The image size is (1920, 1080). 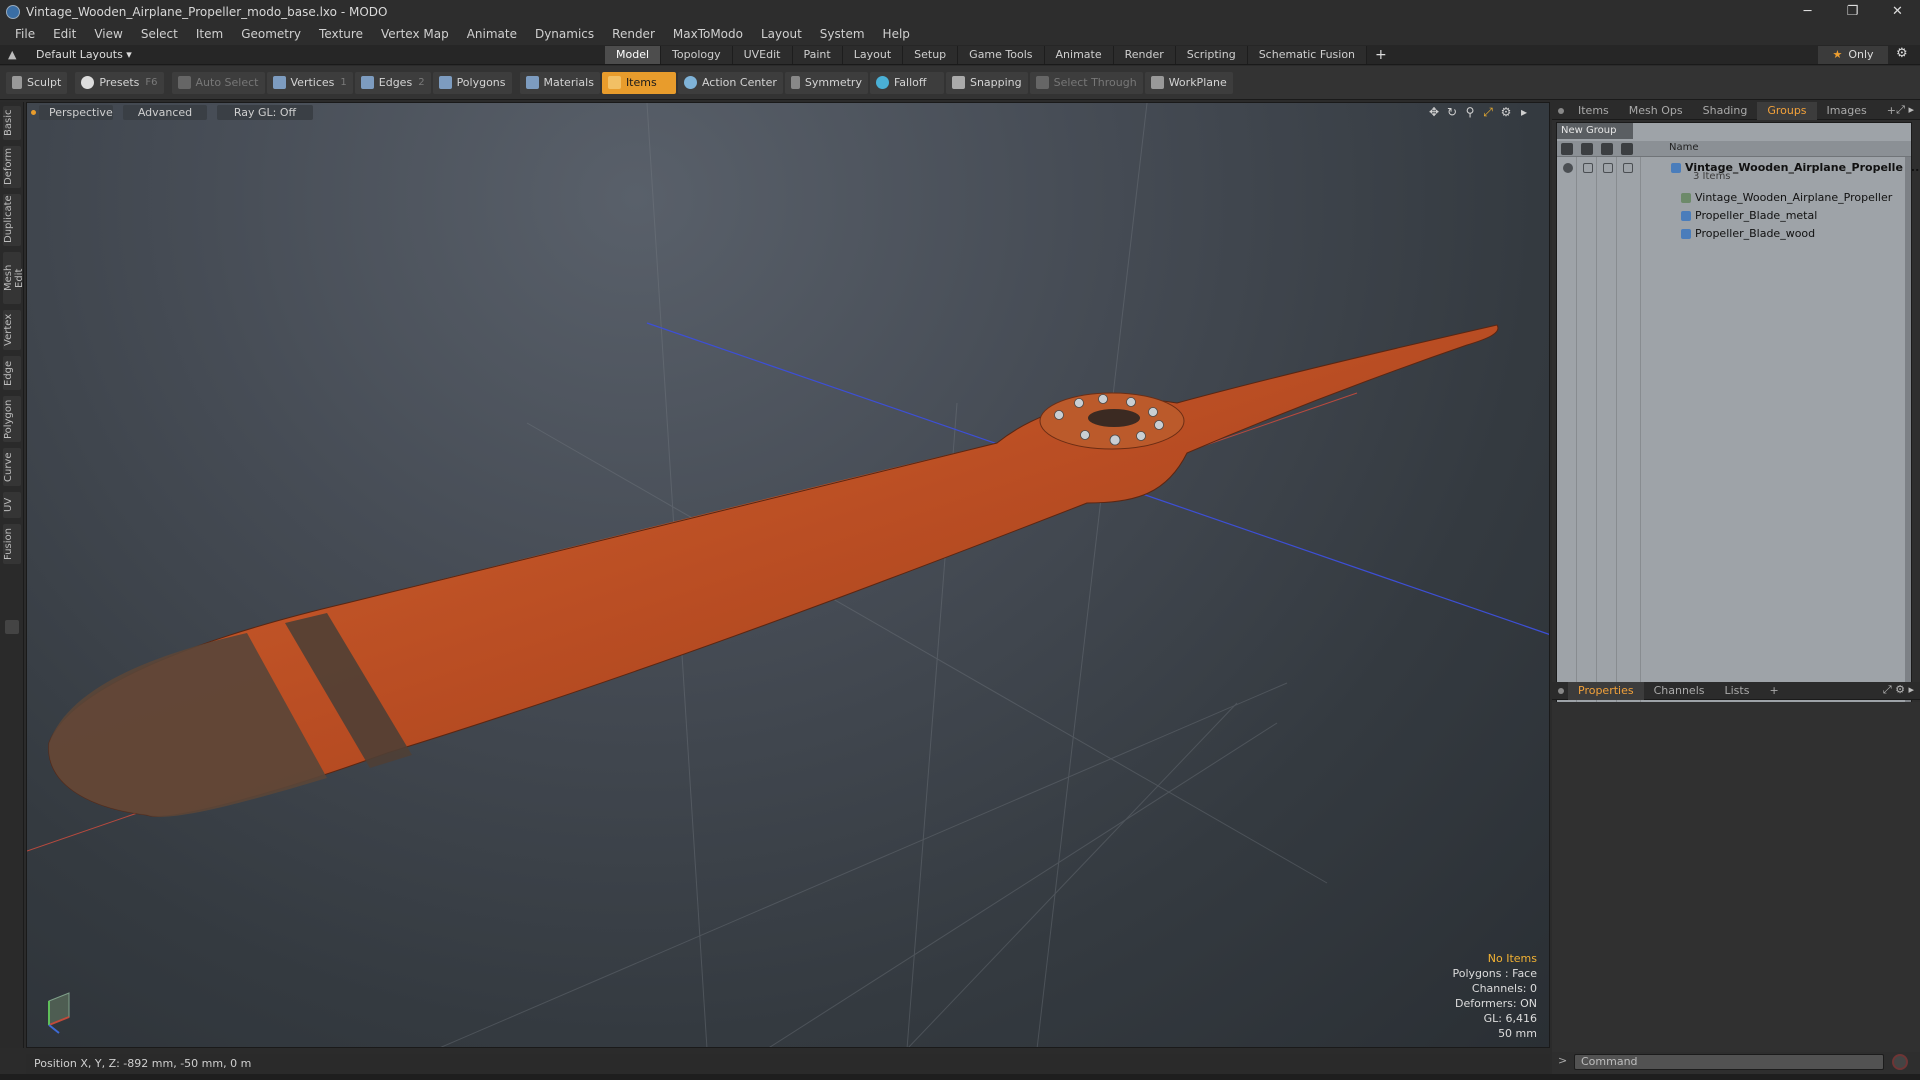 What do you see at coordinates (1734, 198) in the screenshot?
I see `tree-item-propeller: Vintage_Wooden_Airplane_Propeller` at bounding box center [1734, 198].